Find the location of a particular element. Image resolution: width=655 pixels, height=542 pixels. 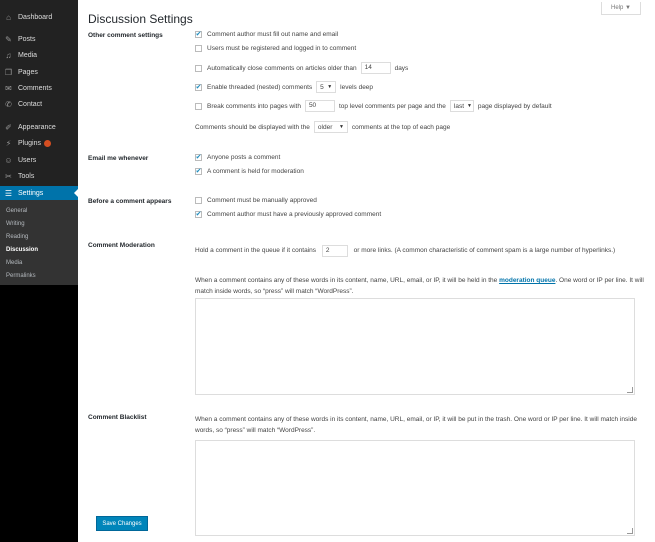

sidebar-item-users: ☺ Users is located at coordinates (39, 160).